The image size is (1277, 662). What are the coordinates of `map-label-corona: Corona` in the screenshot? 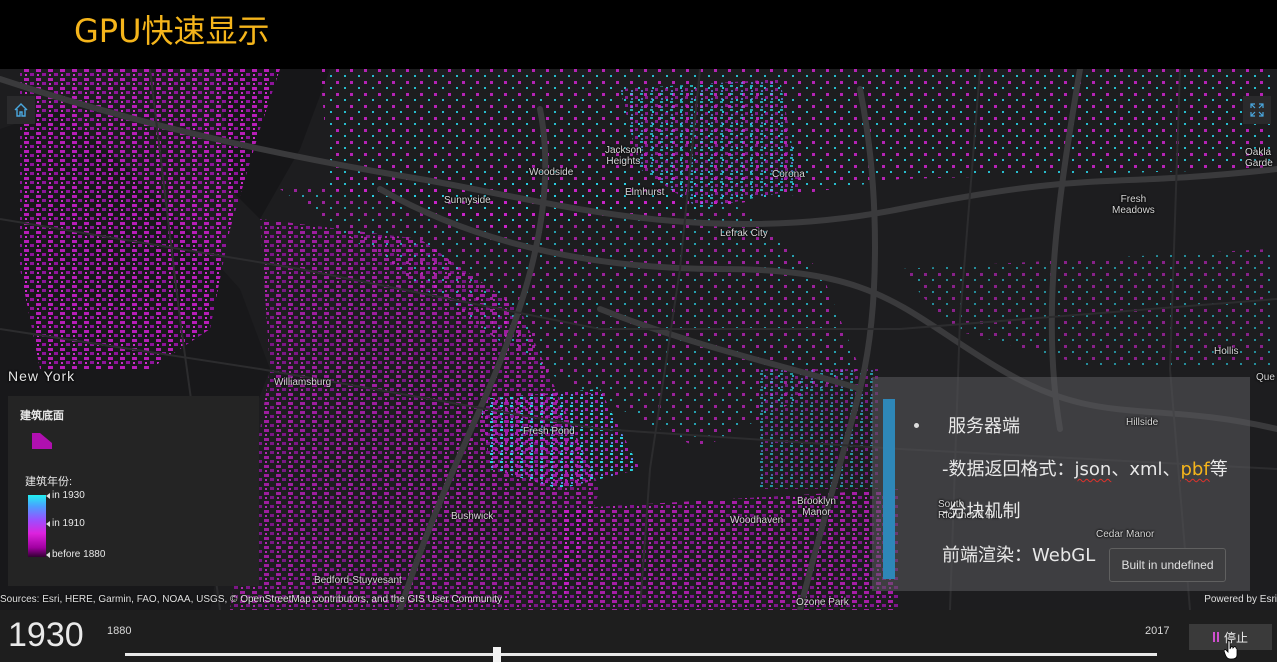 It's located at (788, 174).